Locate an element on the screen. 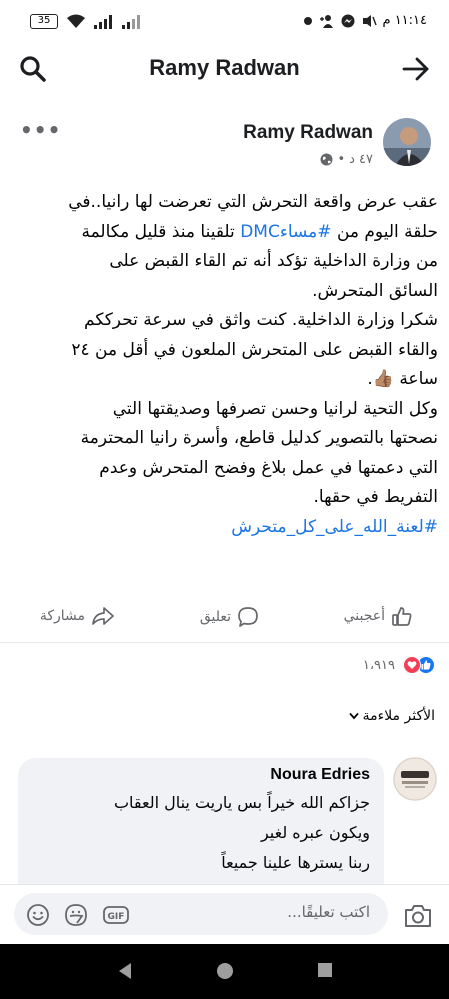 This screenshot has width=449, height=999. chevron-down-icon is located at coordinates (353, 716).